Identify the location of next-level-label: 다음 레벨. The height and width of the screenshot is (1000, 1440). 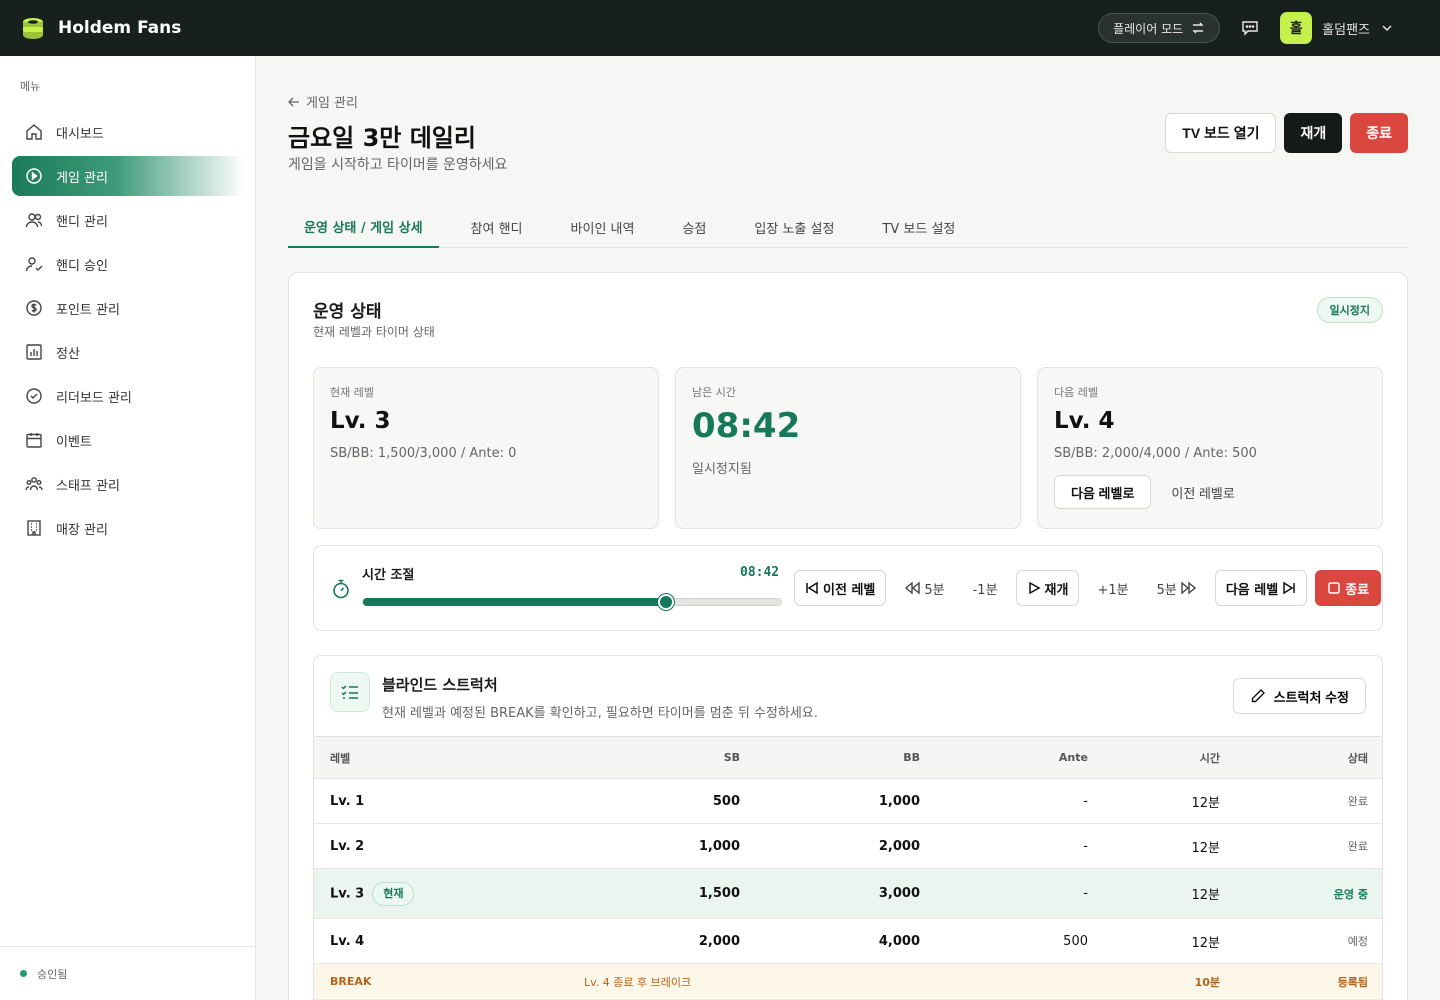
(1076, 392).